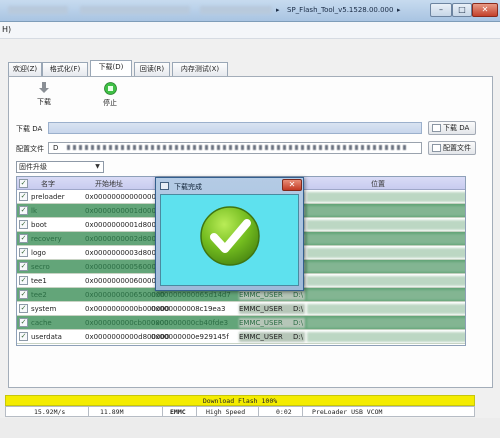 This screenshot has width=500, height=438. Describe the element at coordinates (33, 167) in the screenshot. I see `mode-select-value: 固件升级` at that location.